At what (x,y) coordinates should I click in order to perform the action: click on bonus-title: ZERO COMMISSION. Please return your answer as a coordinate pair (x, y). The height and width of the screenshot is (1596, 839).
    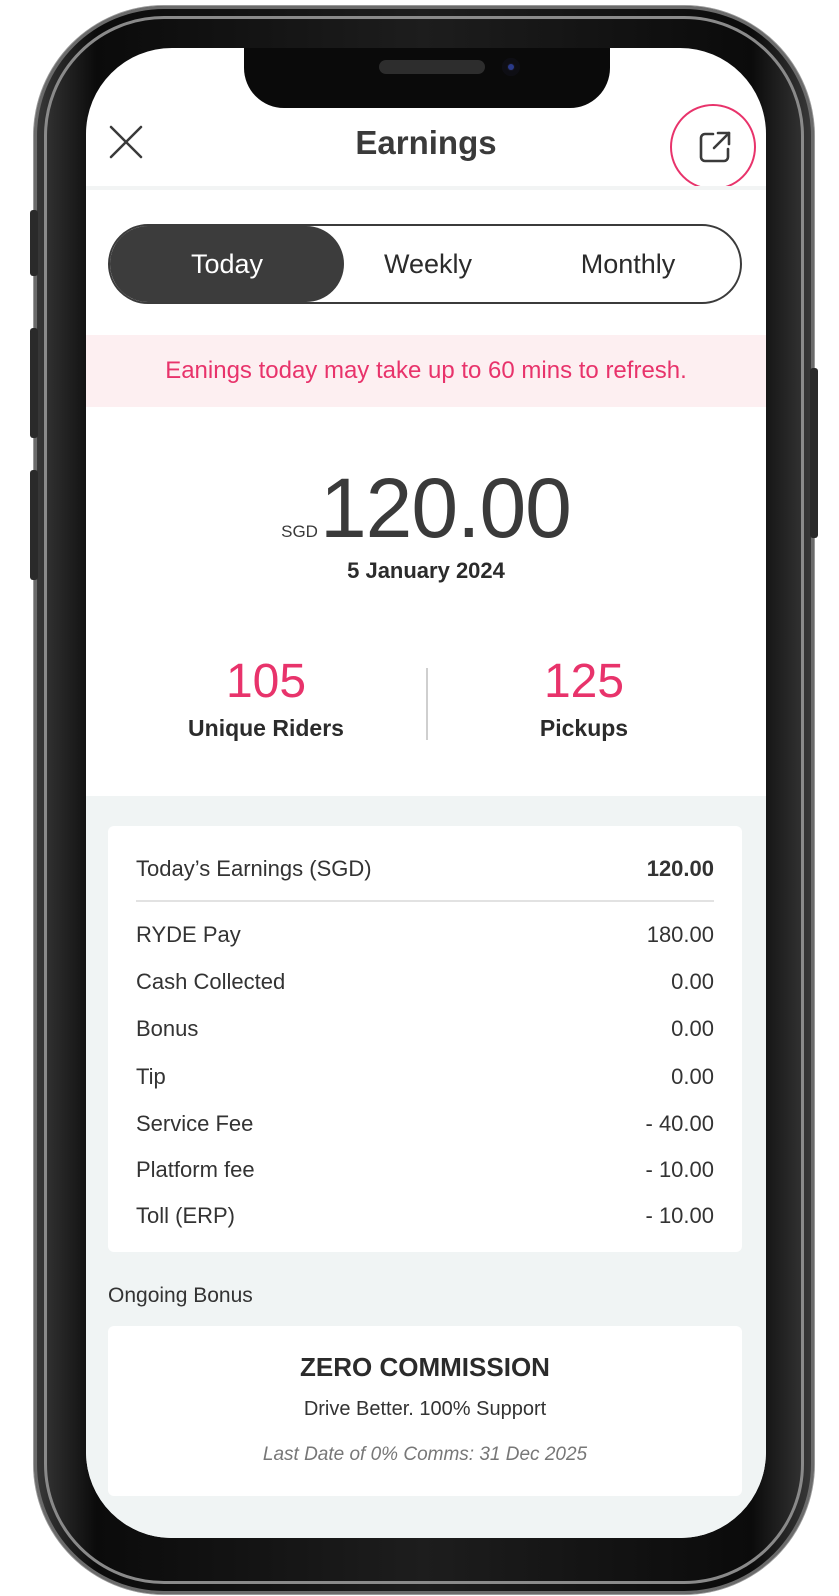
    Looking at the image, I should click on (425, 1367).